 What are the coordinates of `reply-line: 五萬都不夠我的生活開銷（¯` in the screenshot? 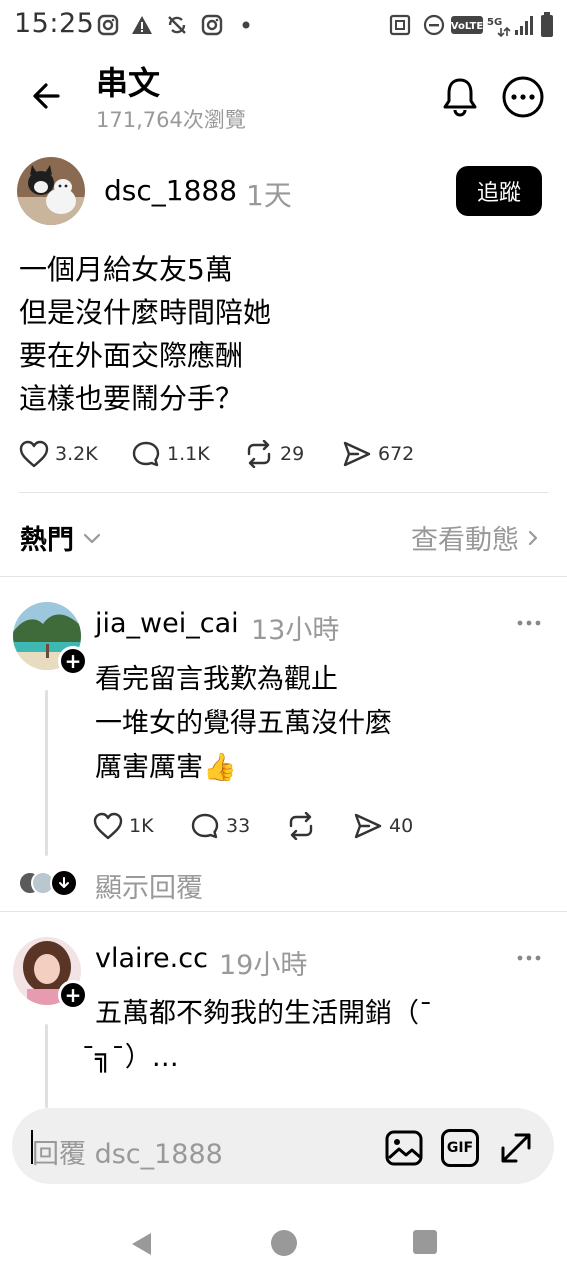 It's located at (264, 1013).